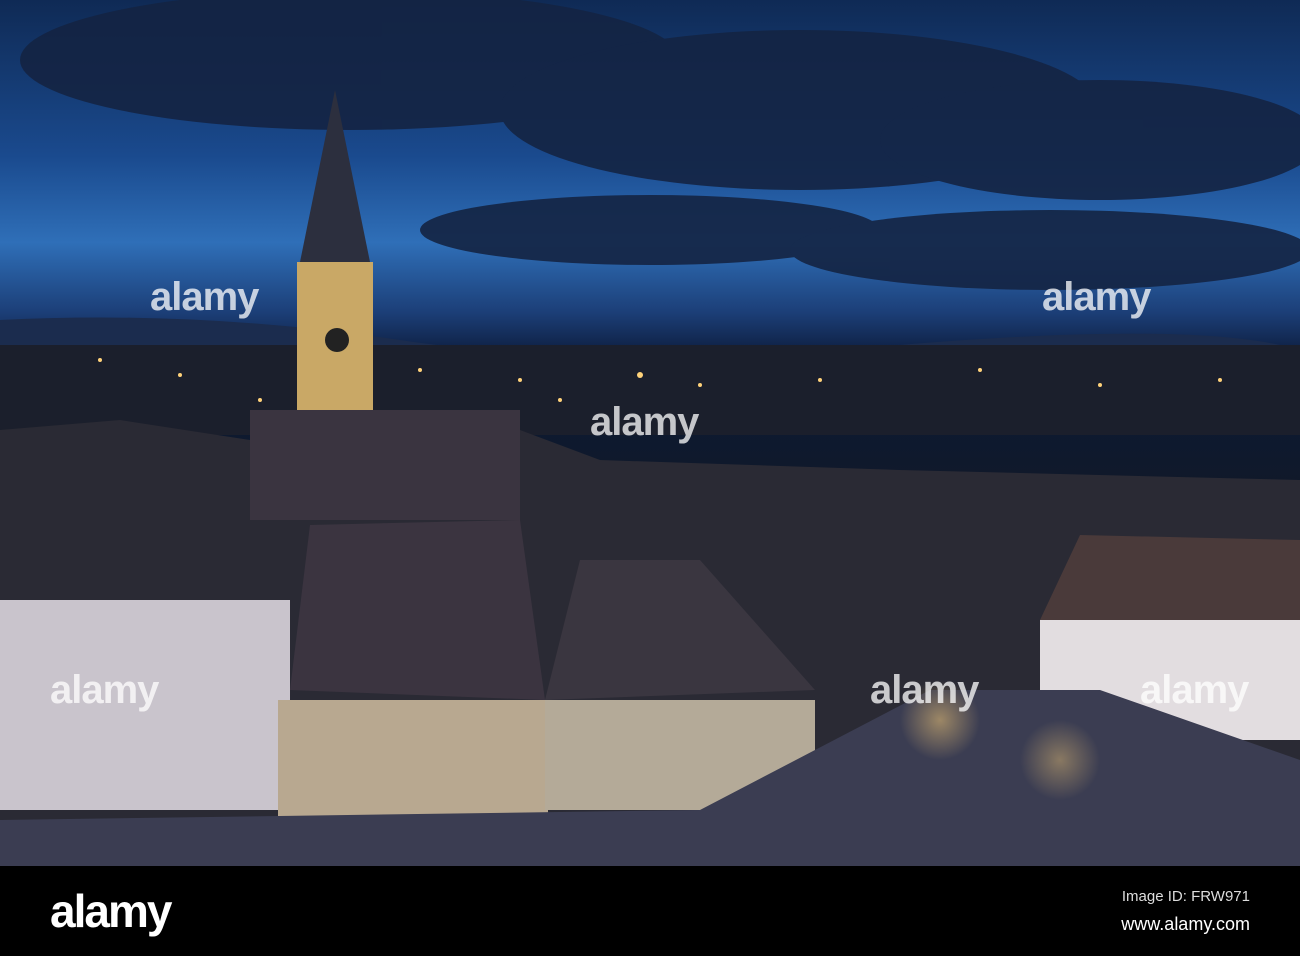  What do you see at coordinates (111, 911) in the screenshot?
I see `alamy-logo: alamy` at bounding box center [111, 911].